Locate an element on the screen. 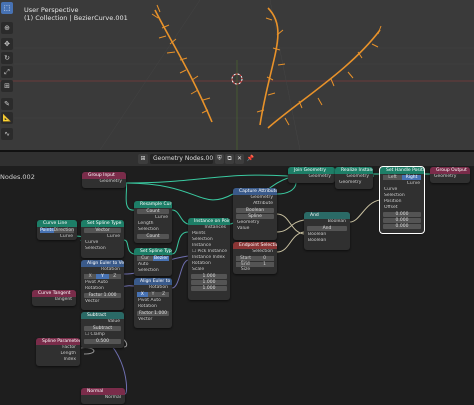 The height and width of the screenshot is (405, 474). measure-tool-icon: 📐 is located at coordinates (7, 118).